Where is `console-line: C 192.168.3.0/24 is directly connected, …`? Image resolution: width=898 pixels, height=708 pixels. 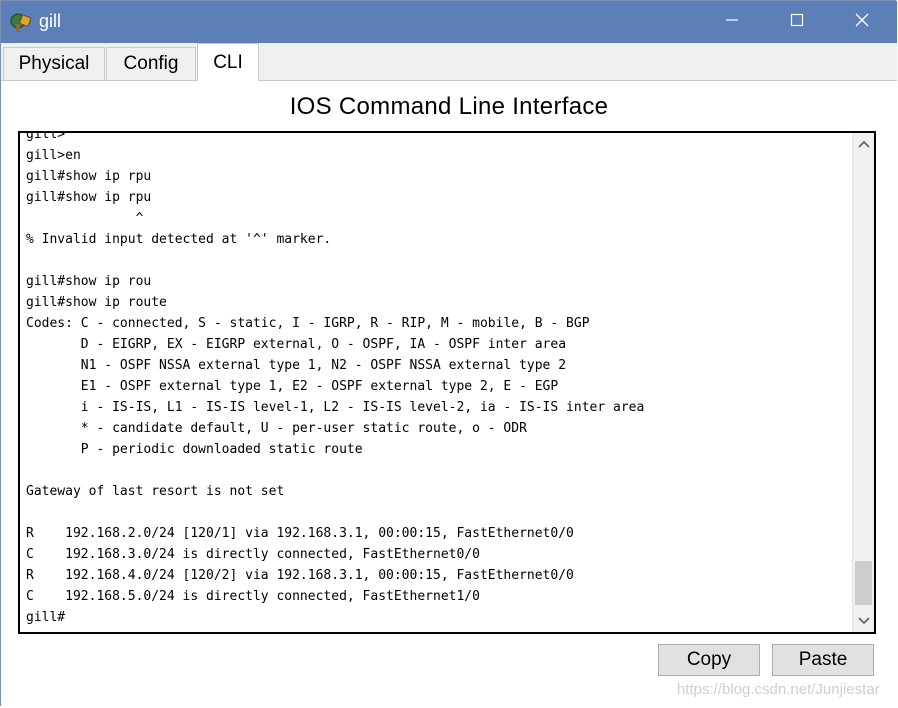 console-line: C 192.168.3.0/24 is directly connected, … is located at coordinates (253, 554).